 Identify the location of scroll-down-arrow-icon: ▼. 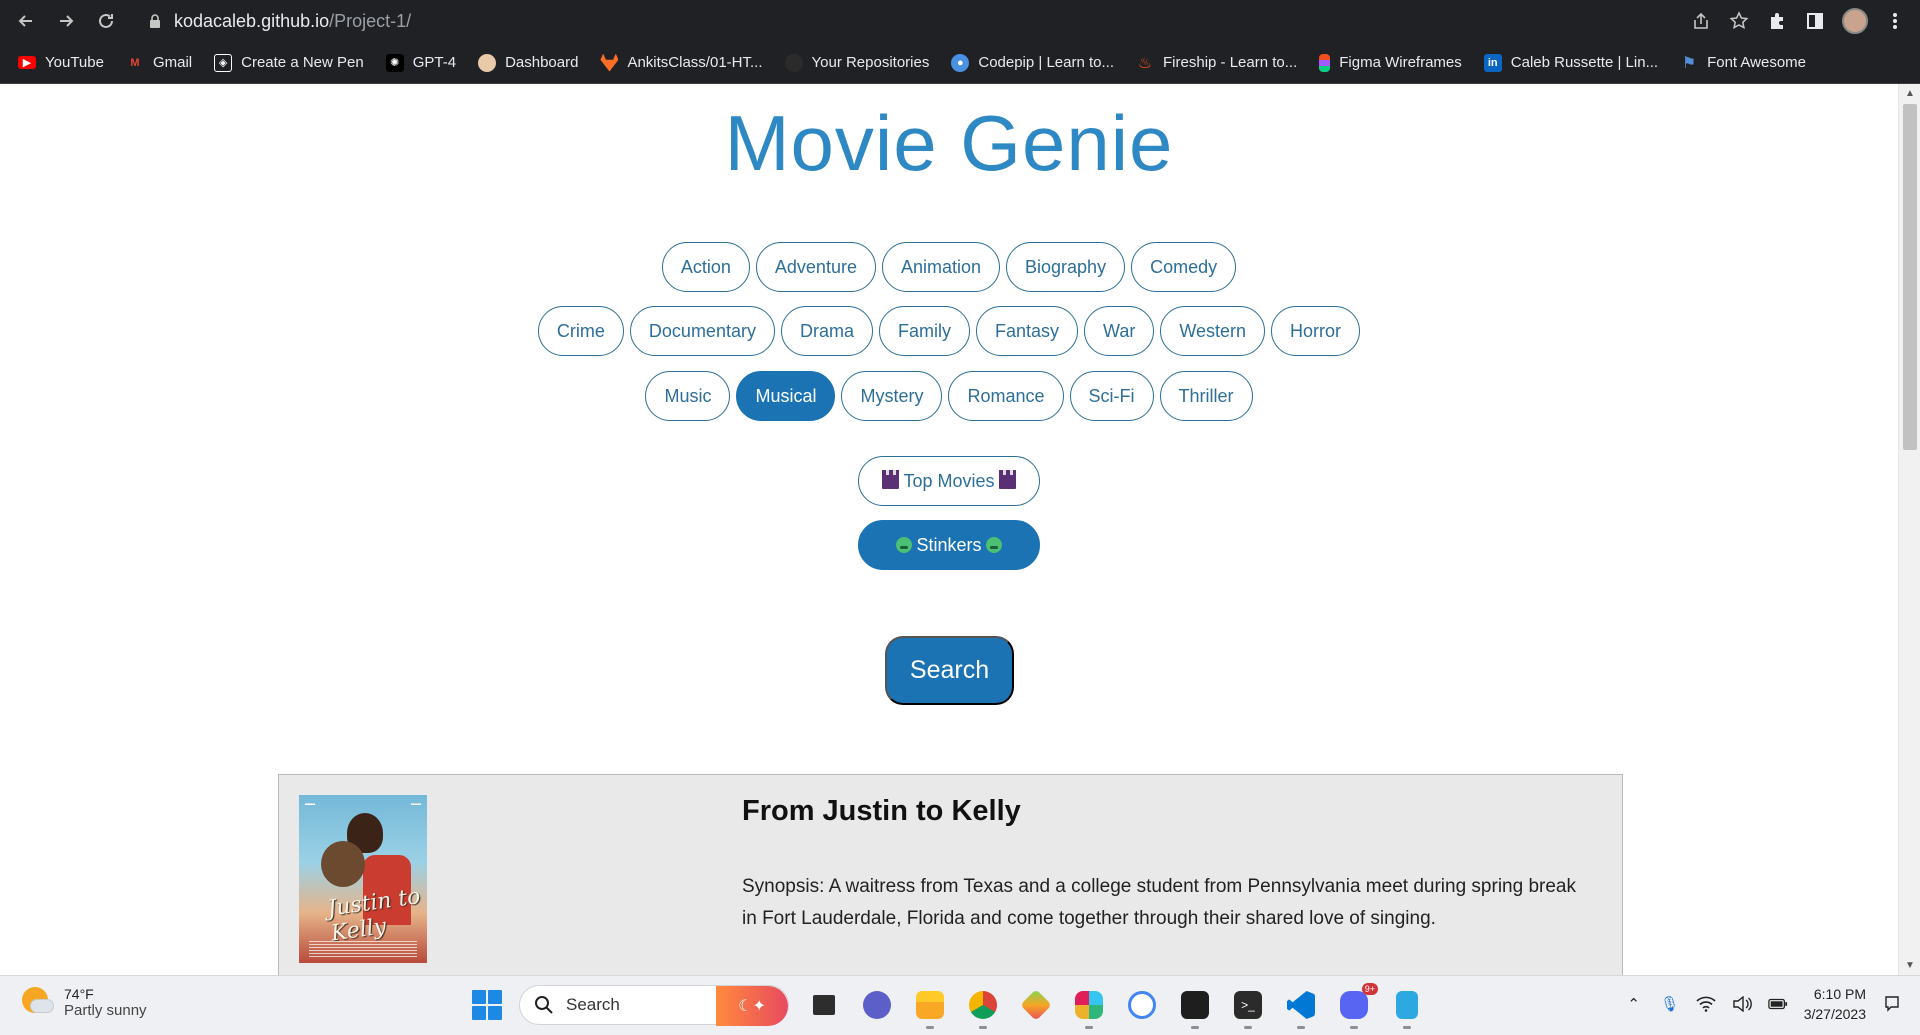
(1910, 965).